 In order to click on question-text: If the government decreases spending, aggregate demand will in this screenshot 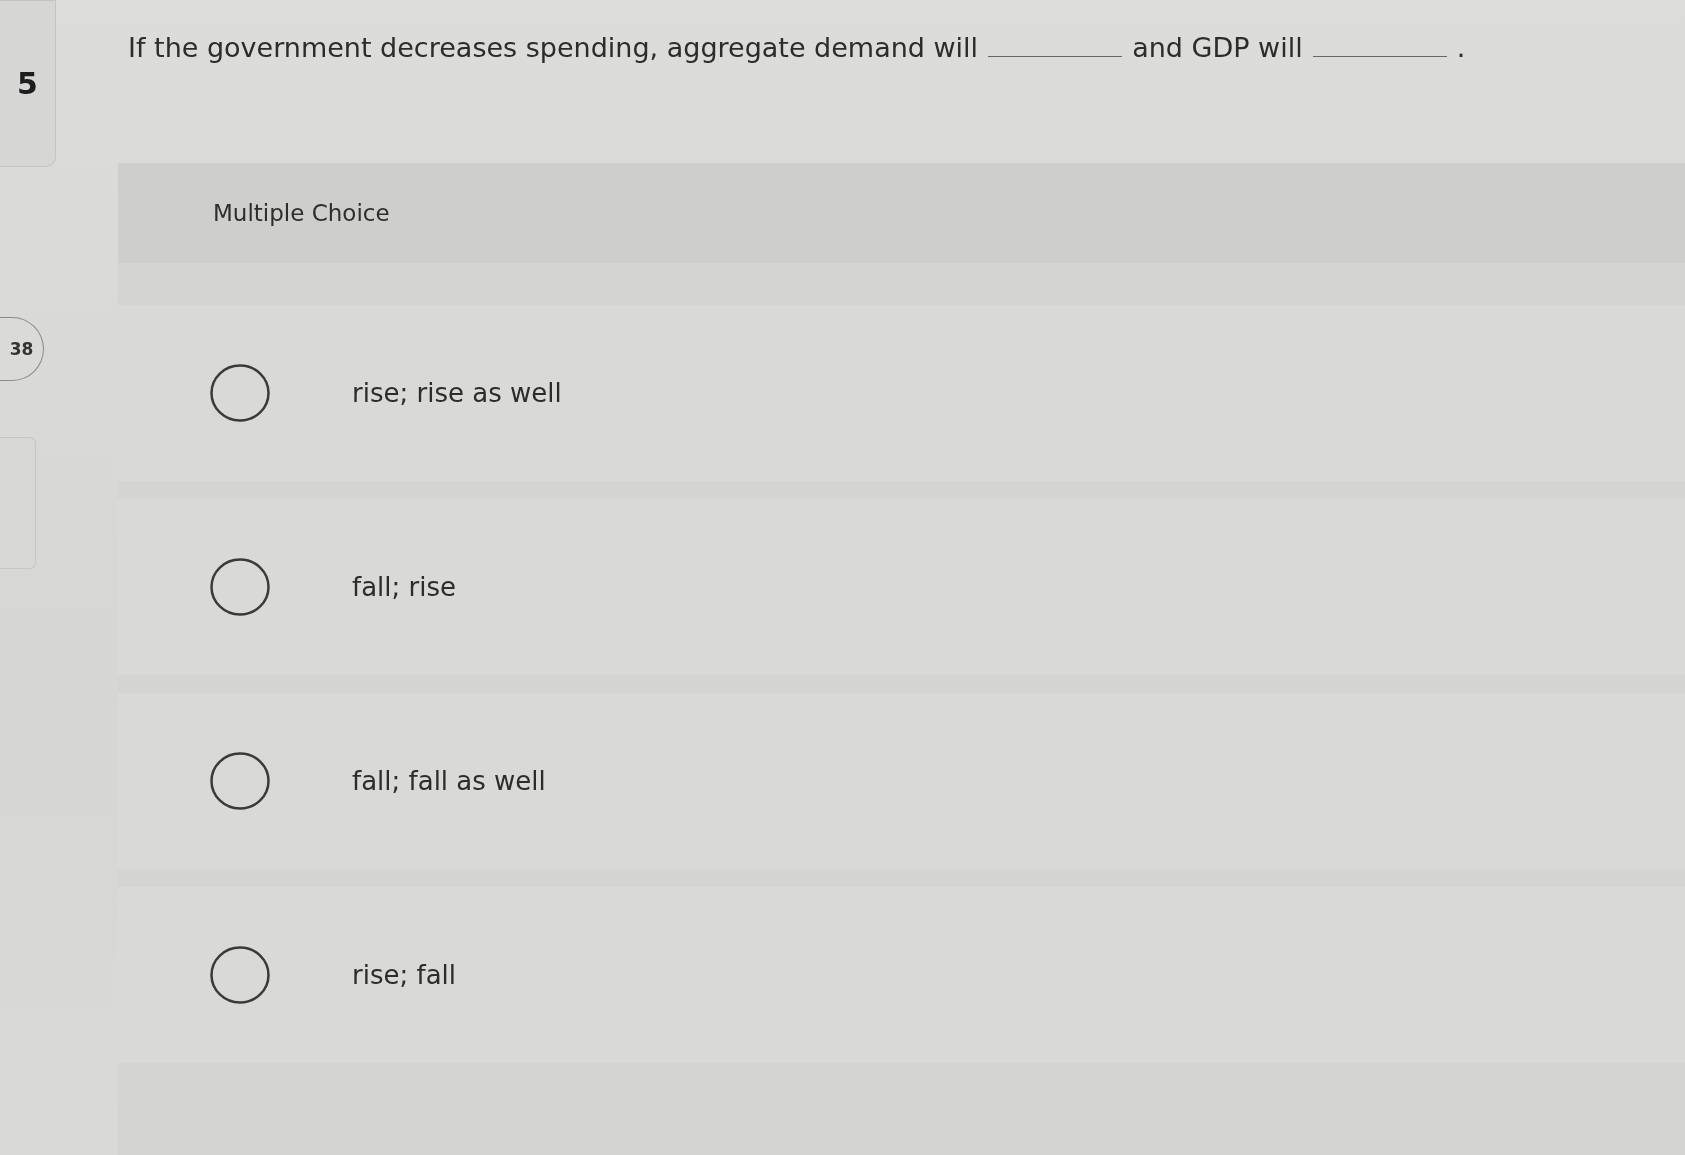, I will do `click(553, 48)`.